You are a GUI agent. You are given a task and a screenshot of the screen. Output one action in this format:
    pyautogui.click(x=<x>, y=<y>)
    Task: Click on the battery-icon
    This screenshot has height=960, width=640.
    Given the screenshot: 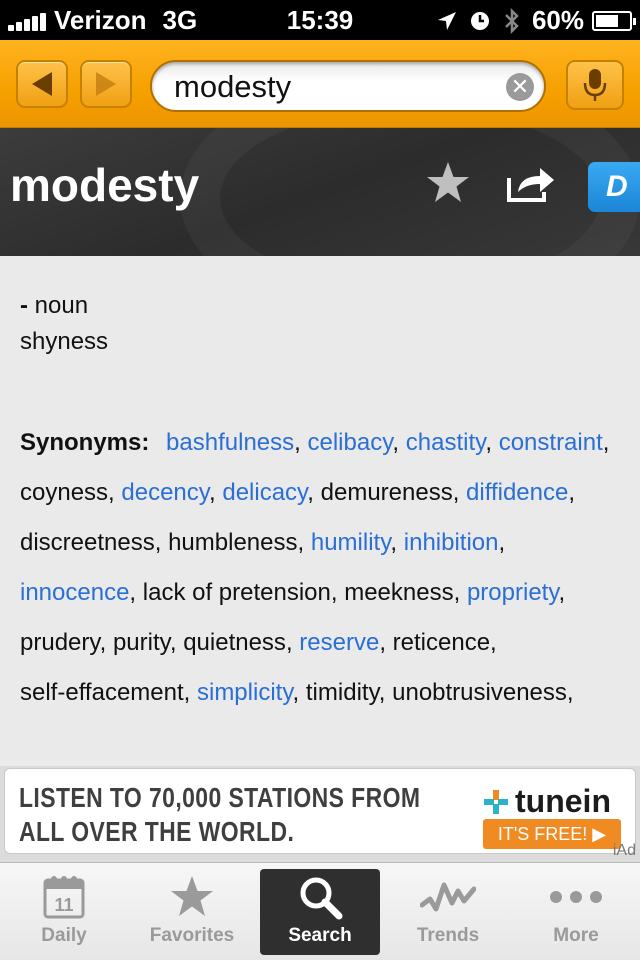 What is the action you would take?
    pyautogui.click(x=614, y=20)
    